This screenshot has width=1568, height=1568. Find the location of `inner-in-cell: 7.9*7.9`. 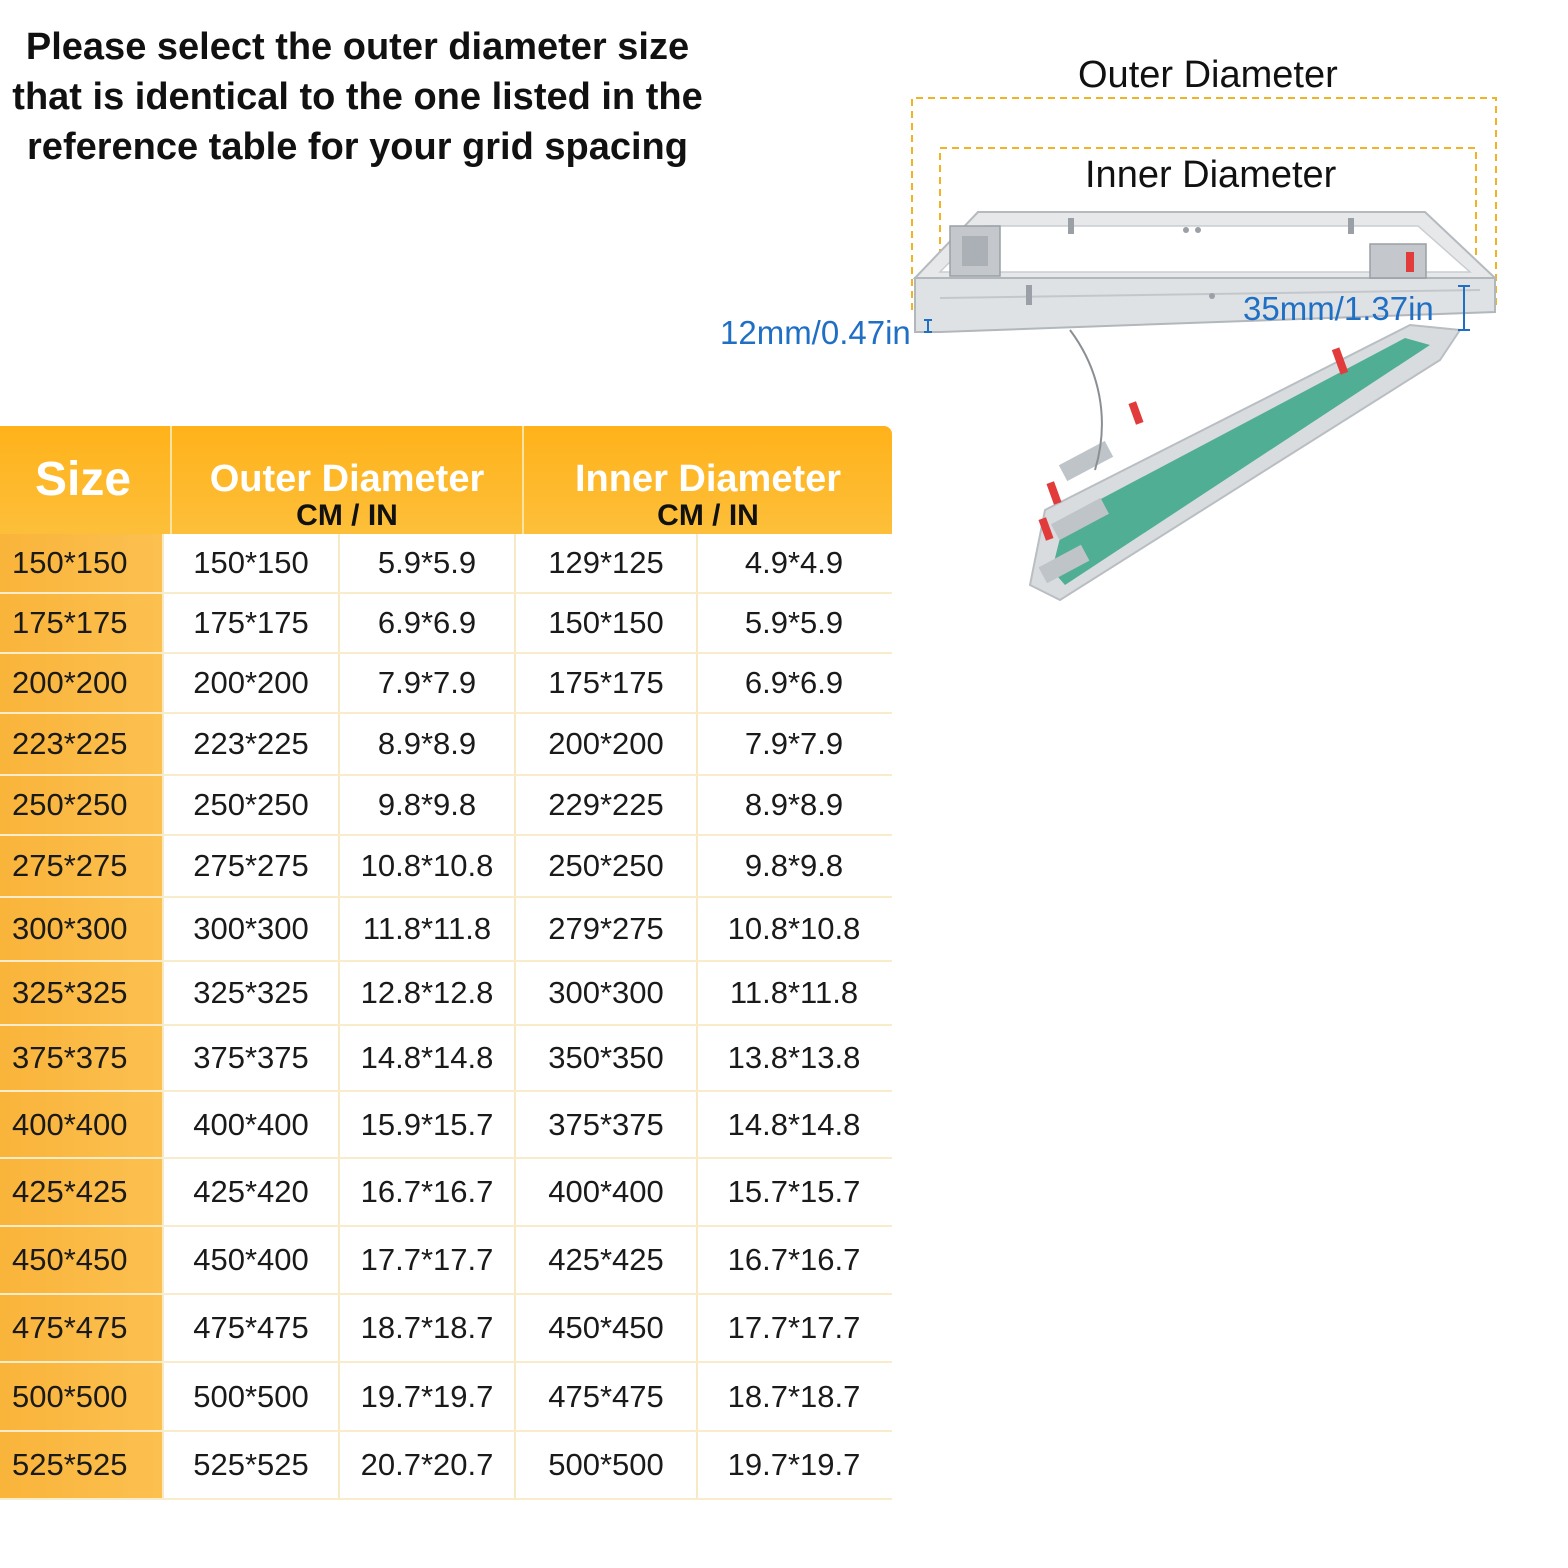

inner-in-cell: 7.9*7.9 is located at coordinates (793, 744).